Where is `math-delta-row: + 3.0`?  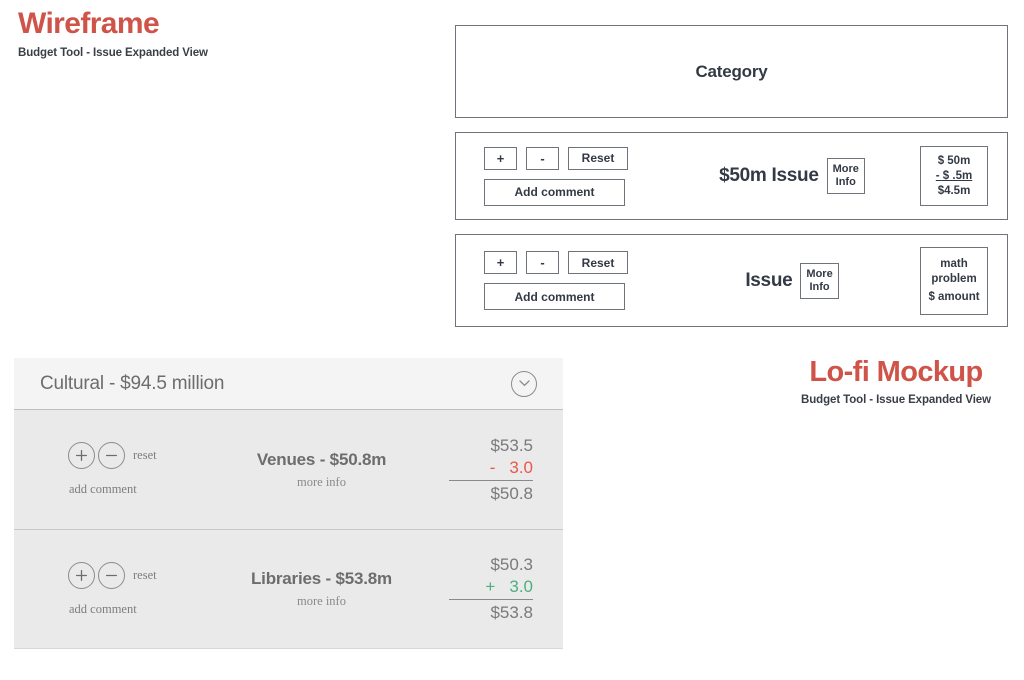 math-delta-row: + 3.0 is located at coordinates (491, 588).